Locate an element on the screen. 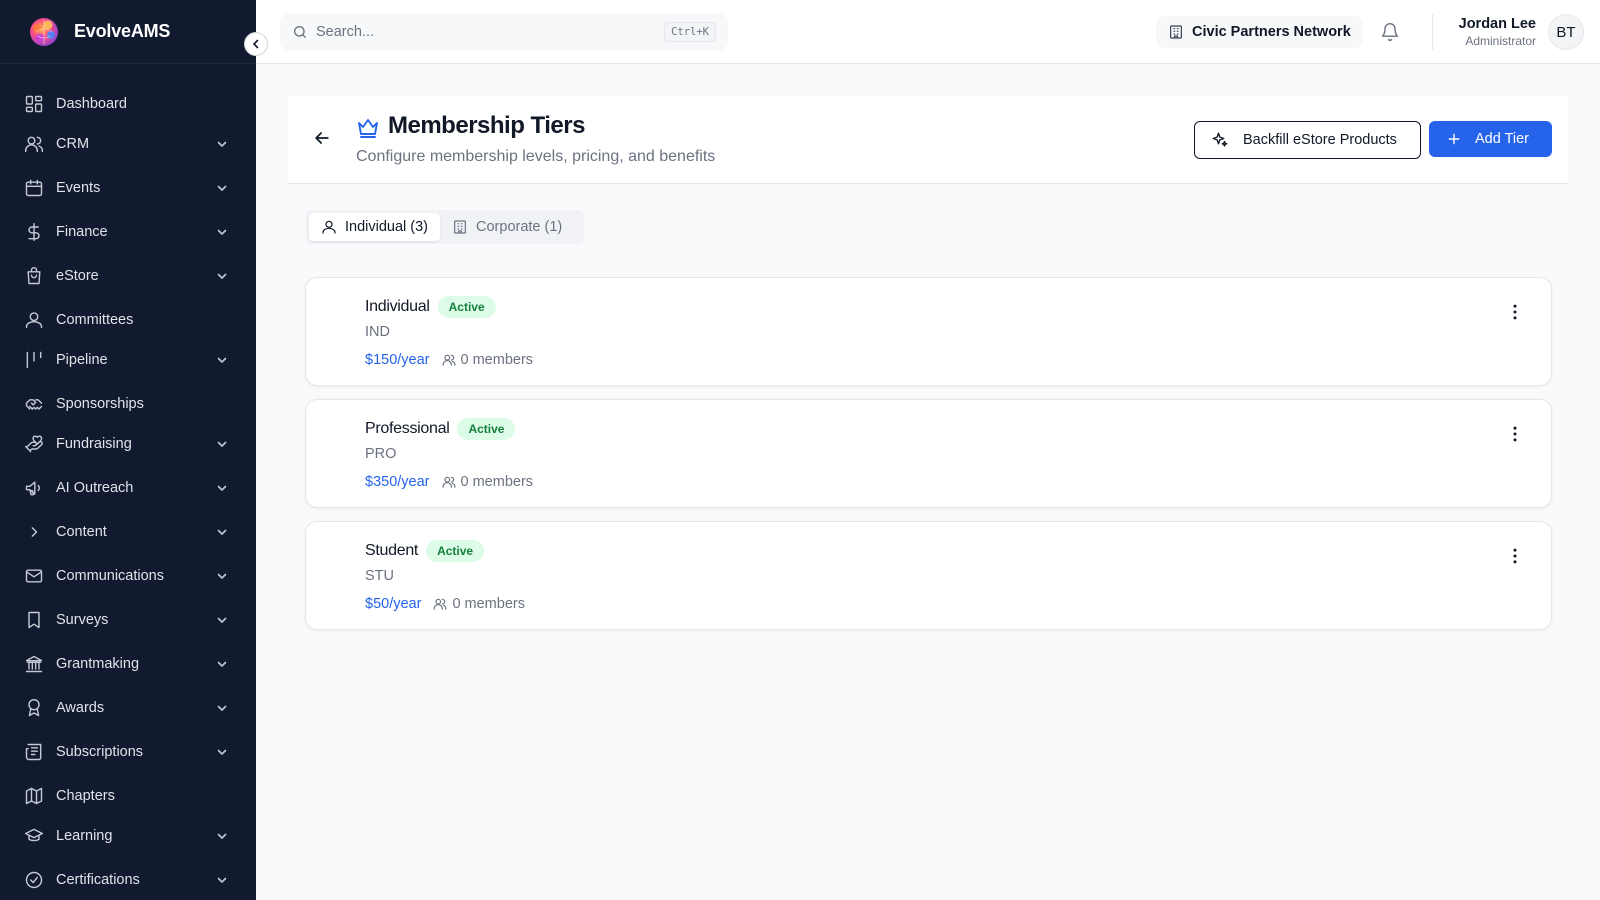 This screenshot has width=1600, height=900. chevron-left-icon is located at coordinates (256, 44).